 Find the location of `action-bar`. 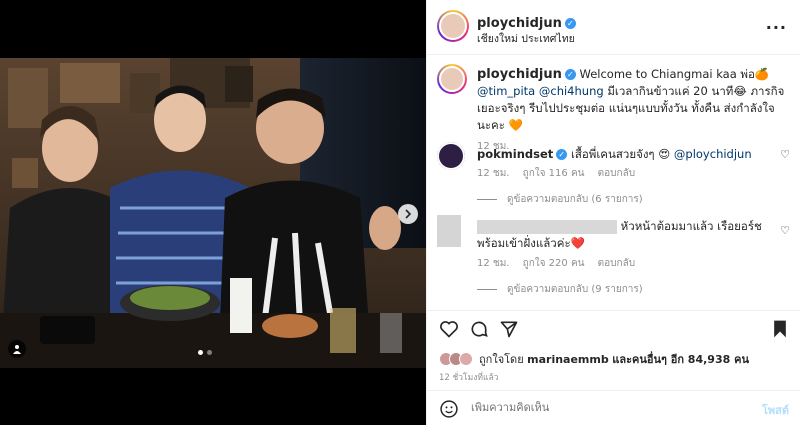

action-bar is located at coordinates (613, 328).